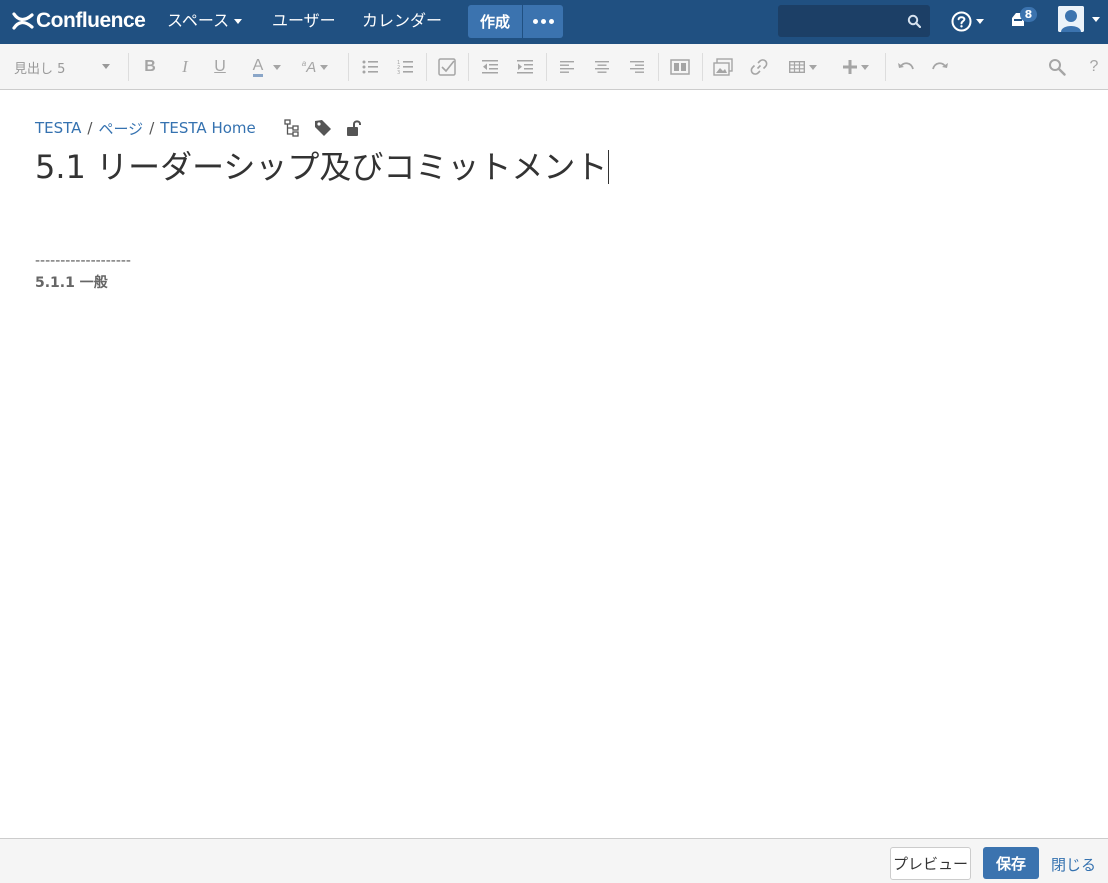  I want to click on insert-image-icon, so click(723, 67).